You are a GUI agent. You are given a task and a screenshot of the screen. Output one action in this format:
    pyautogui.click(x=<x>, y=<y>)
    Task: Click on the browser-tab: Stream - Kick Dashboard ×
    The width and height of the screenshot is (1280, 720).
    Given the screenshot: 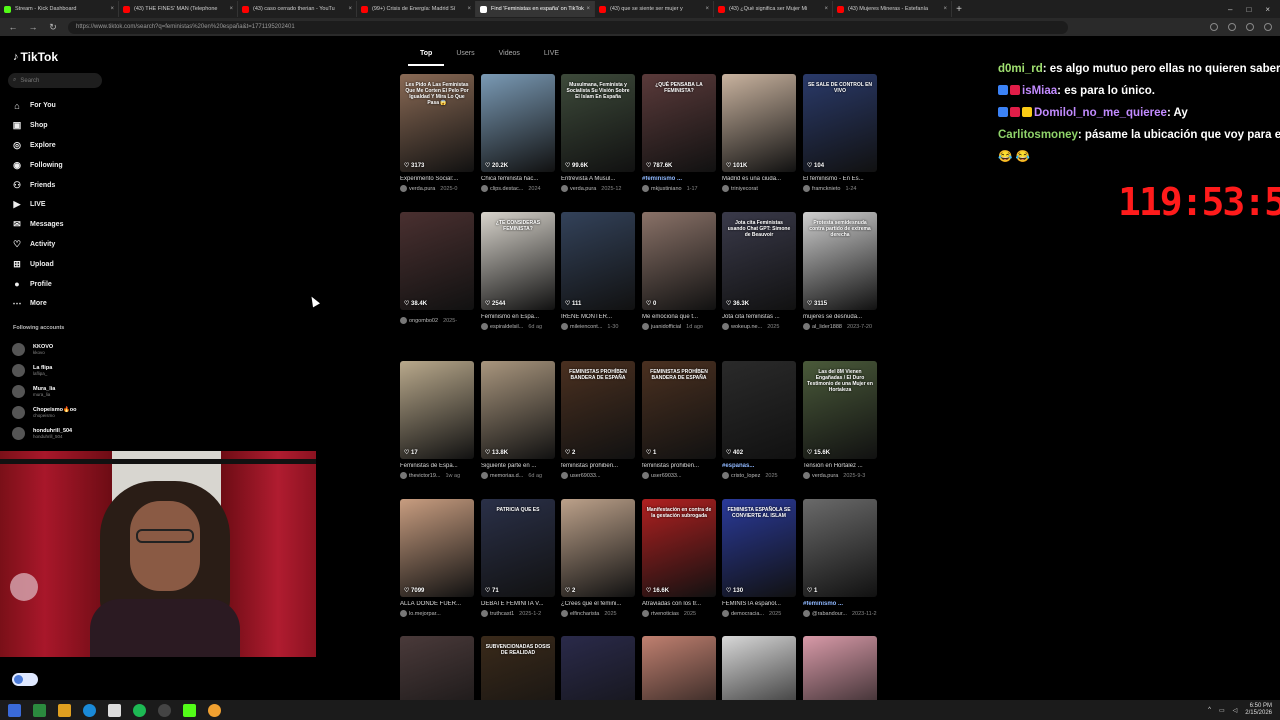 What is the action you would take?
    pyautogui.click(x=59, y=9)
    